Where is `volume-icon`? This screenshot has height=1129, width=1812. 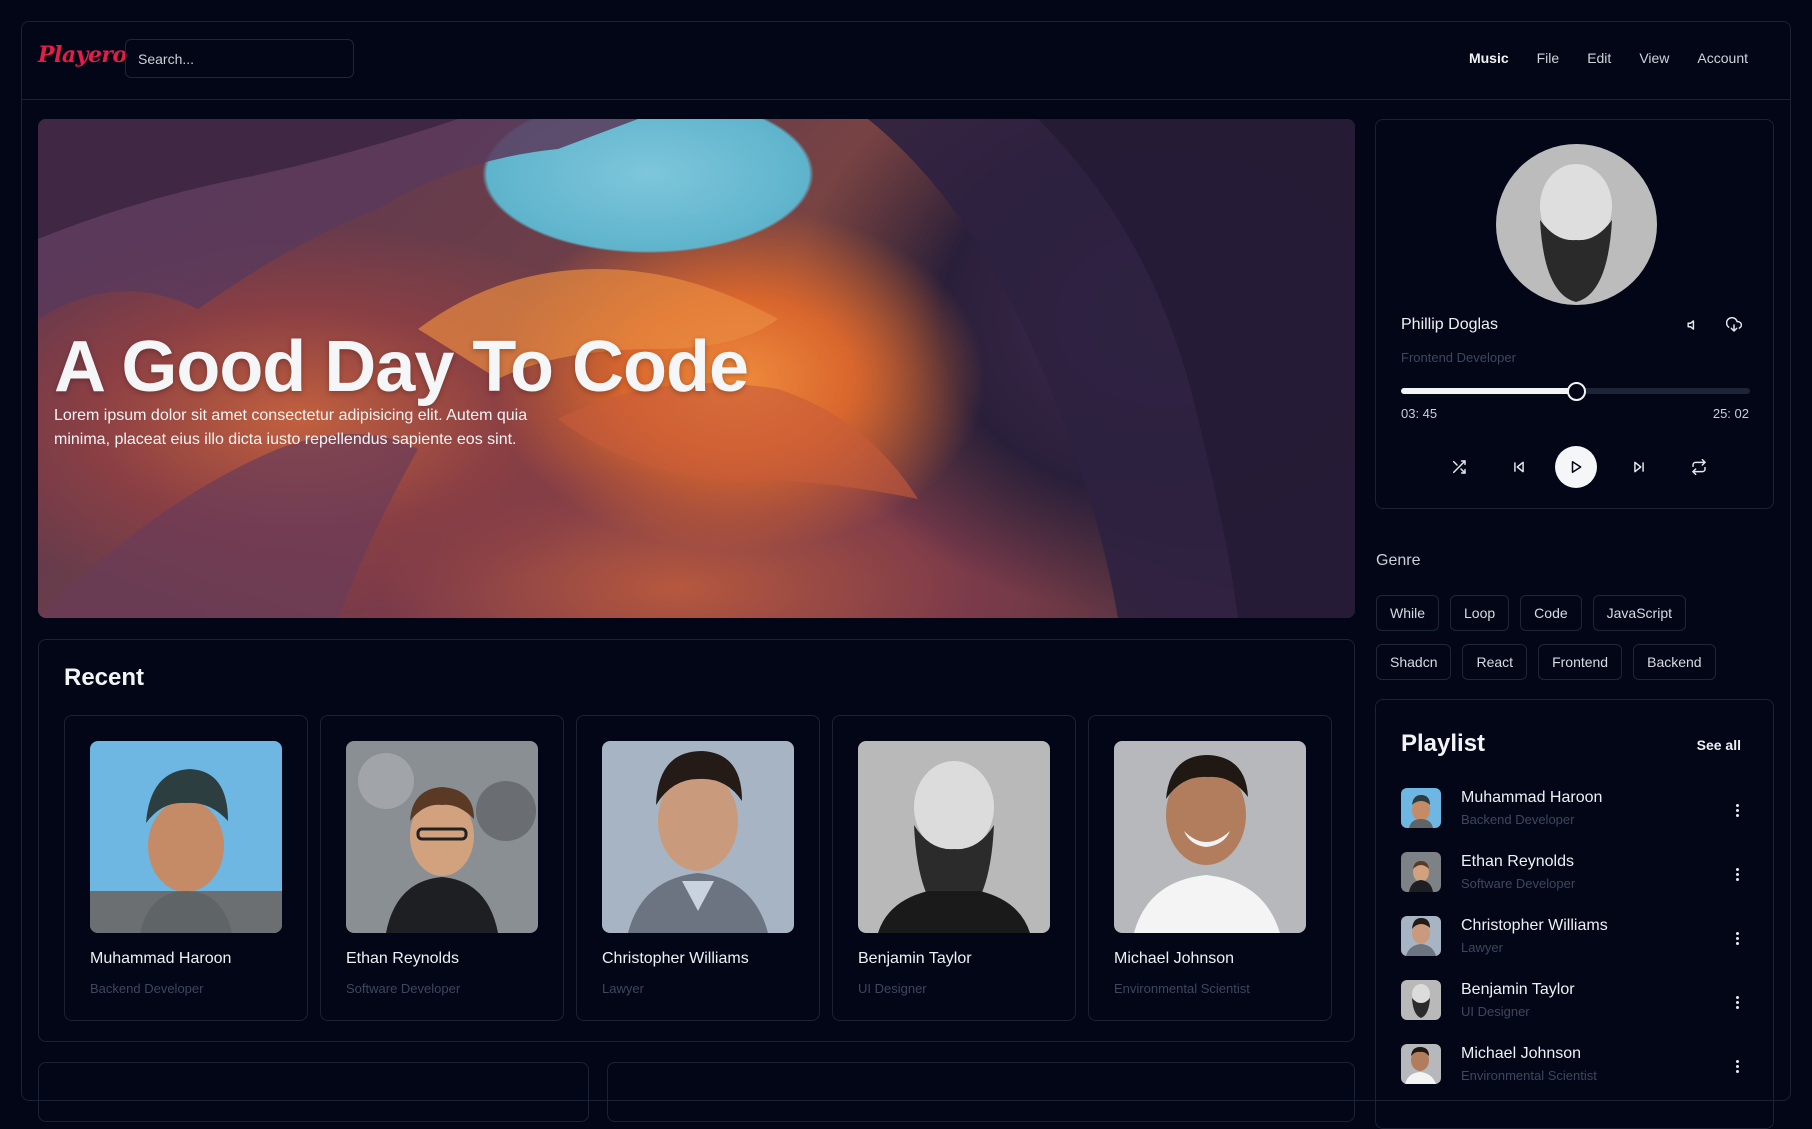
volume-icon is located at coordinates (1694, 325).